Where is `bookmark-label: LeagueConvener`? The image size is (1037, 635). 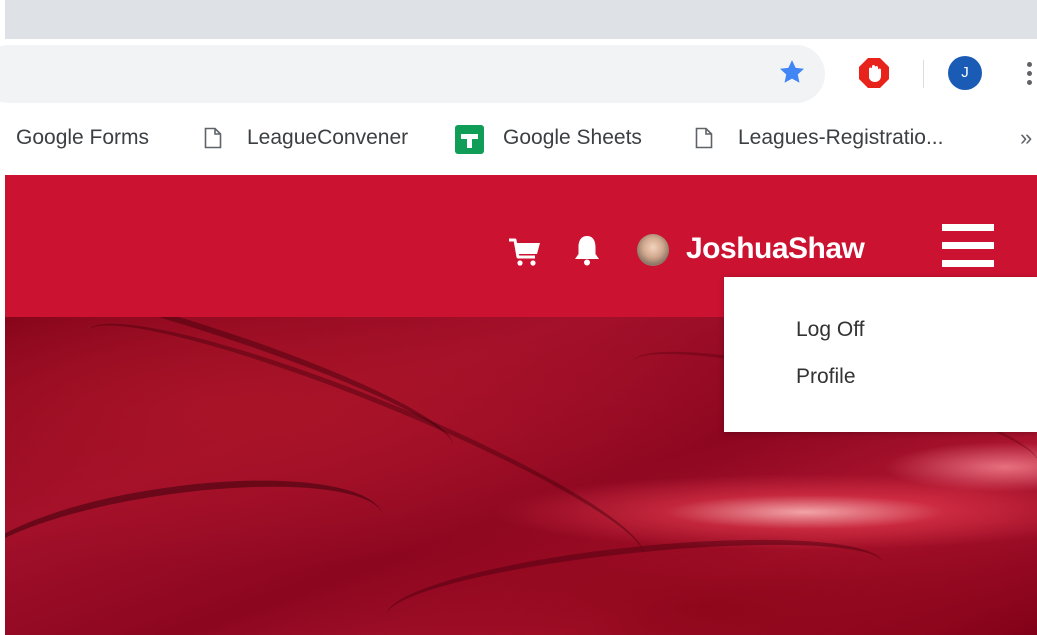 bookmark-label: LeagueConvener is located at coordinates (328, 137).